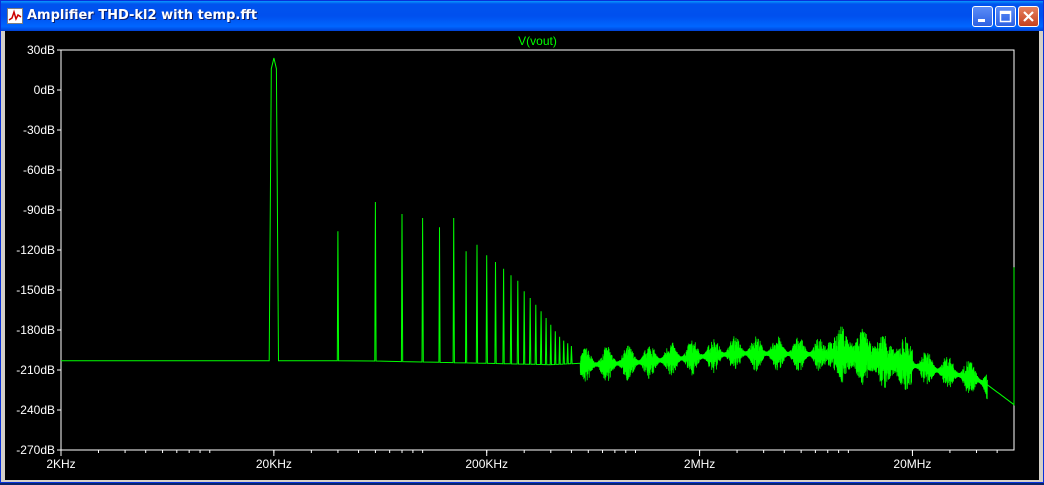  What do you see at coordinates (912, 464) in the screenshot?
I see `x-tick-label: 20MHz` at bounding box center [912, 464].